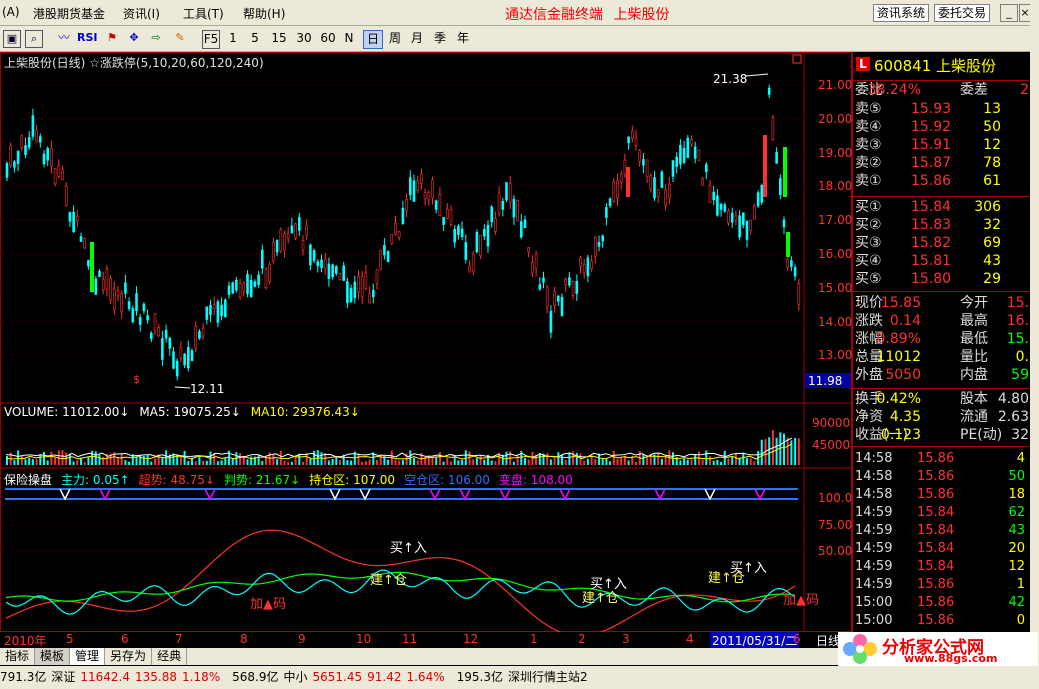 This screenshot has width=1039, height=689. I want to click on period-15min: 15, so click(279, 38).